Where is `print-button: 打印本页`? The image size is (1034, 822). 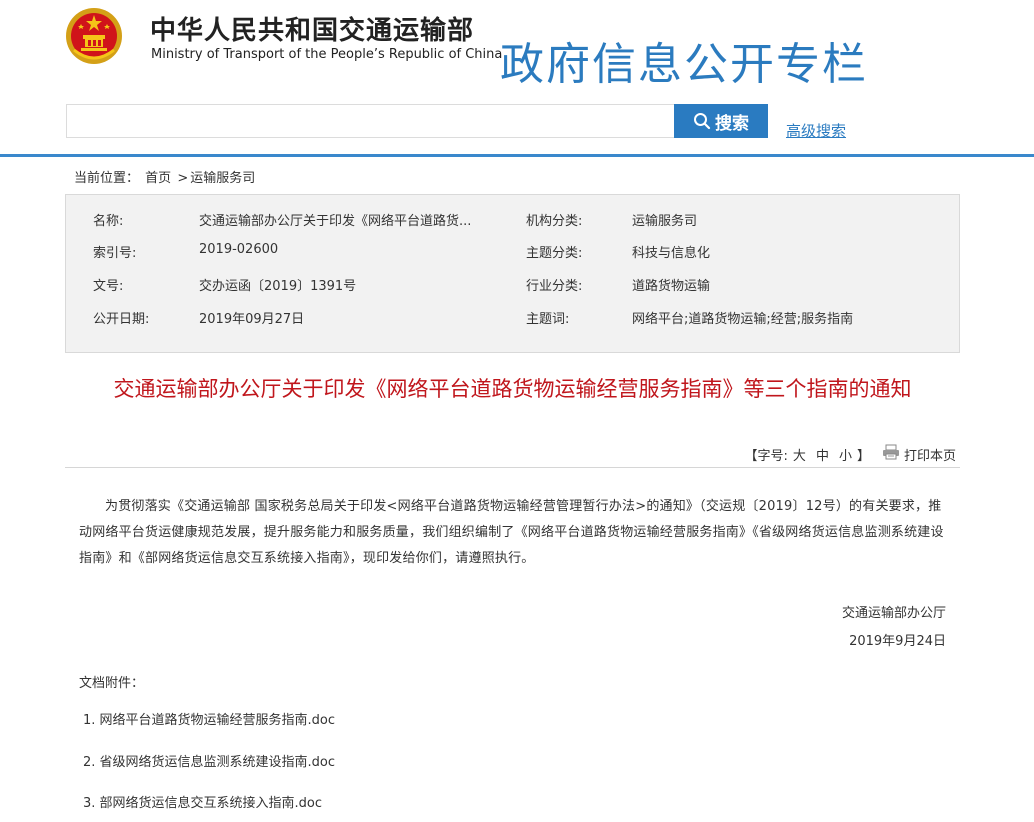
print-button: 打印本页 is located at coordinates (919, 454).